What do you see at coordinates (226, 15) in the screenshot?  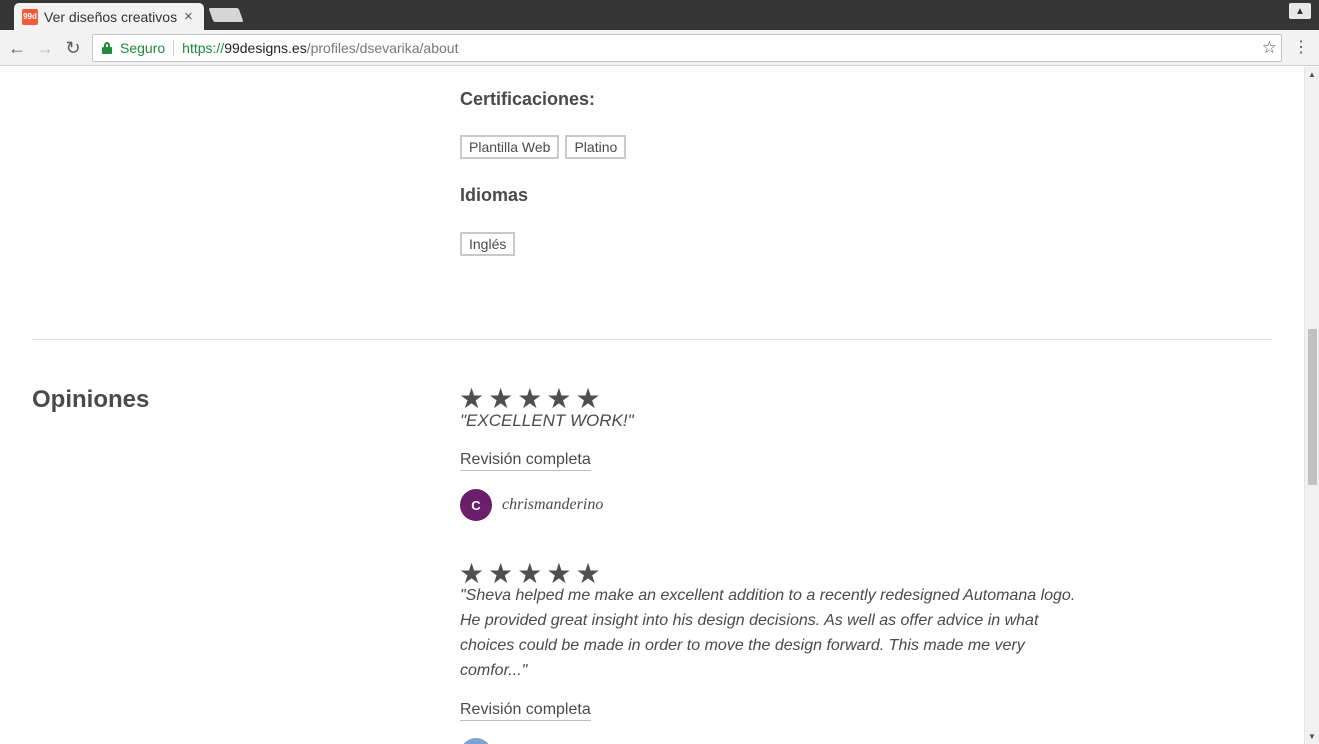 I see `new-tab-button` at bounding box center [226, 15].